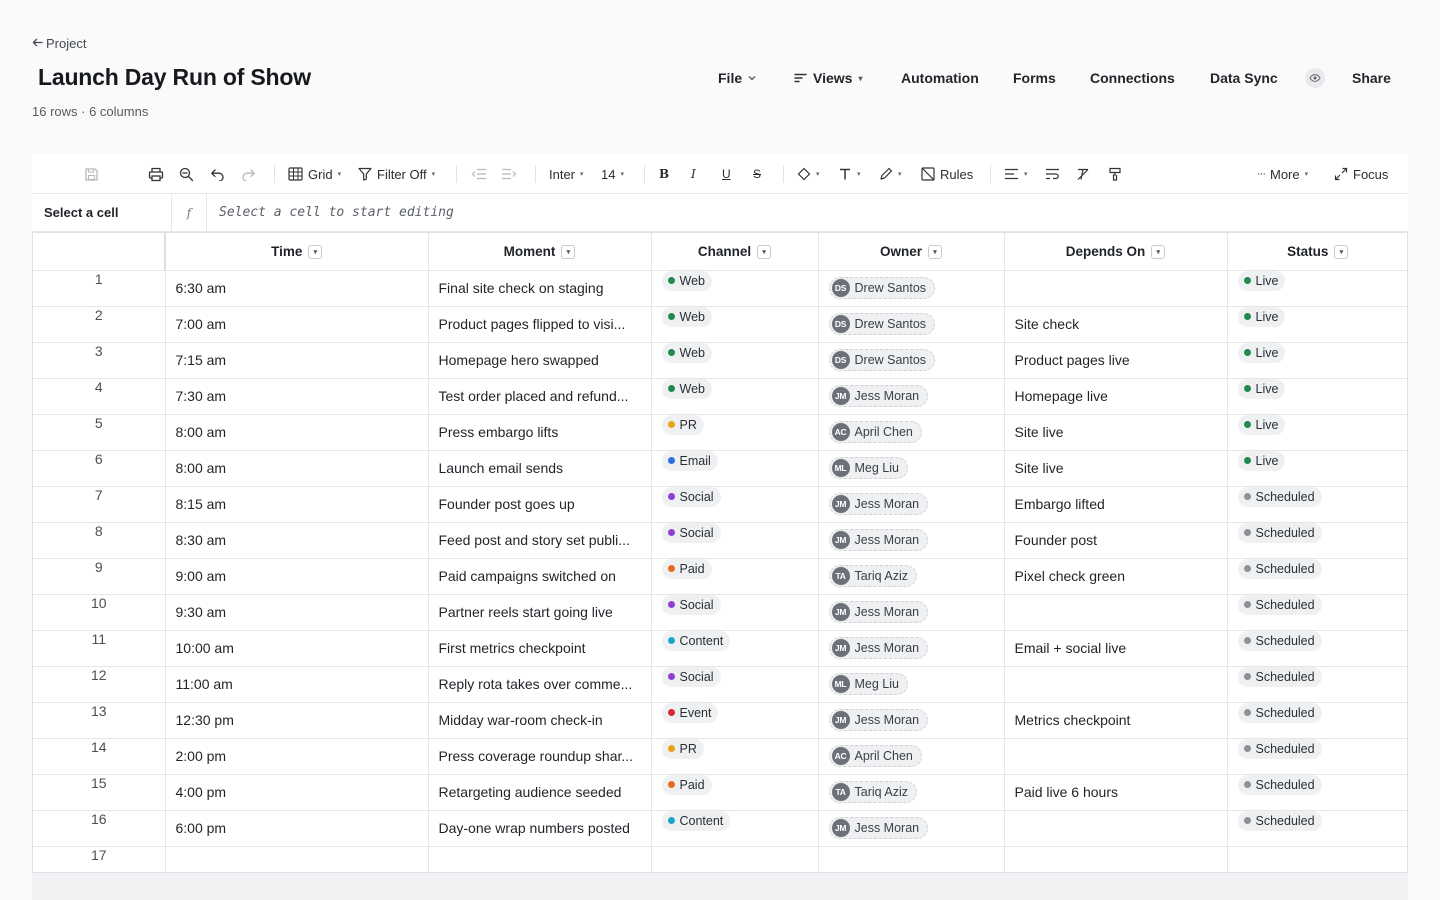  What do you see at coordinates (297, 396) in the screenshot?
I see `cell-time: 7:30 am` at bounding box center [297, 396].